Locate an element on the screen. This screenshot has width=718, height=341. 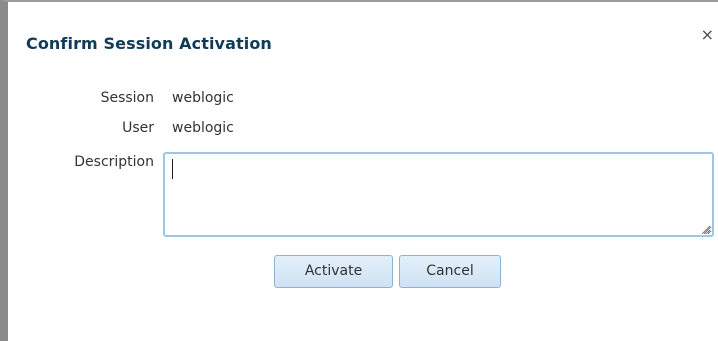
user-value: weblogic is located at coordinates (203, 128).